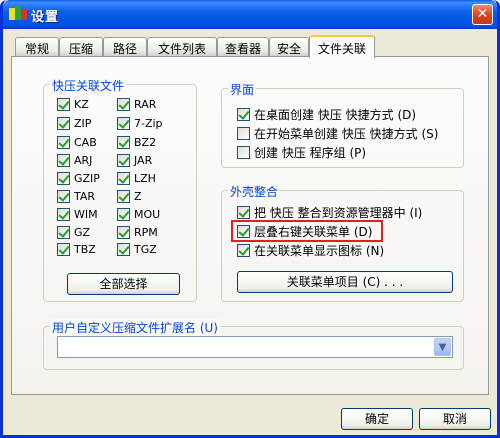  I want to click on menu-icons-checkbox: 在关联菜单显示图标 (N), so click(310, 250).